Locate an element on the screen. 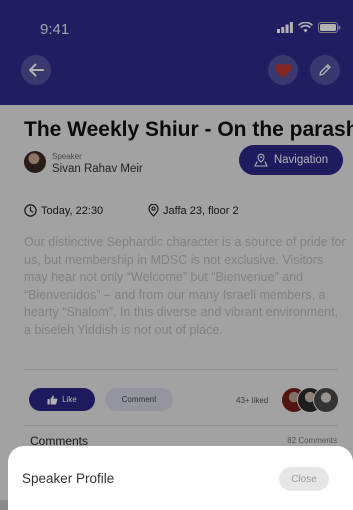 The image size is (353, 510). close-button: Close is located at coordinates (304, 479).